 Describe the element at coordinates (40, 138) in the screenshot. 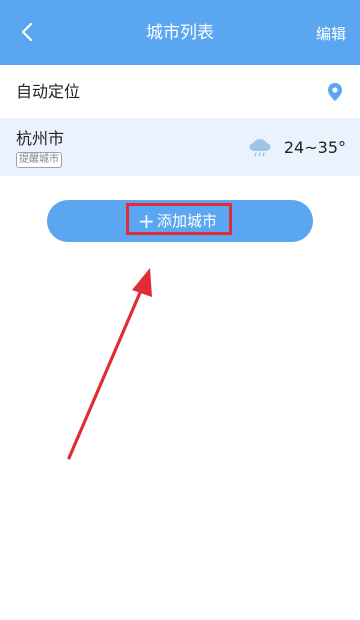

I see `city-name: 杭州市` at that location.